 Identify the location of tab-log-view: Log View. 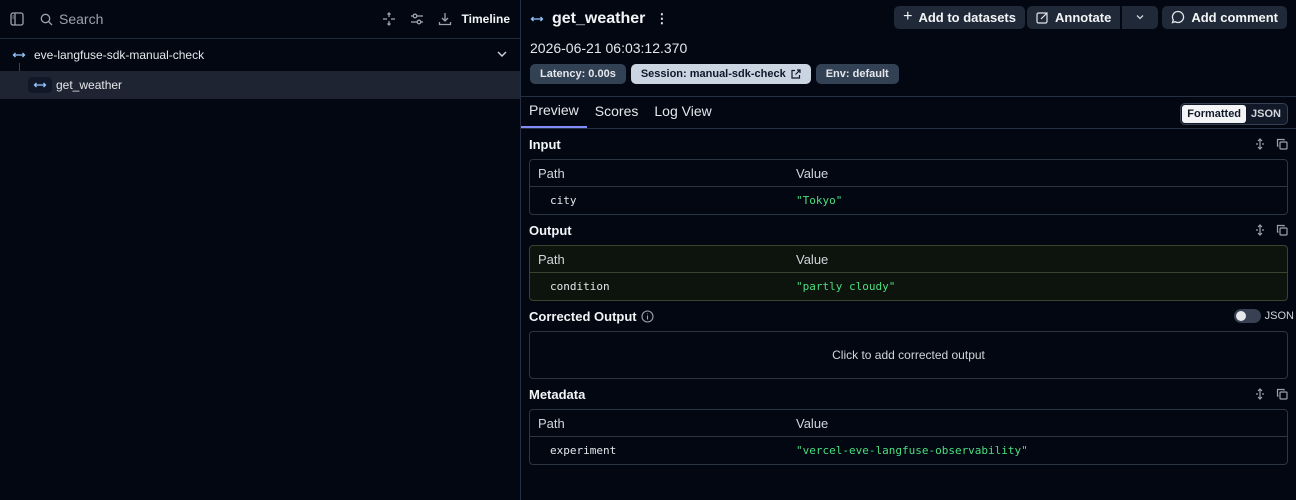
(682, 115).